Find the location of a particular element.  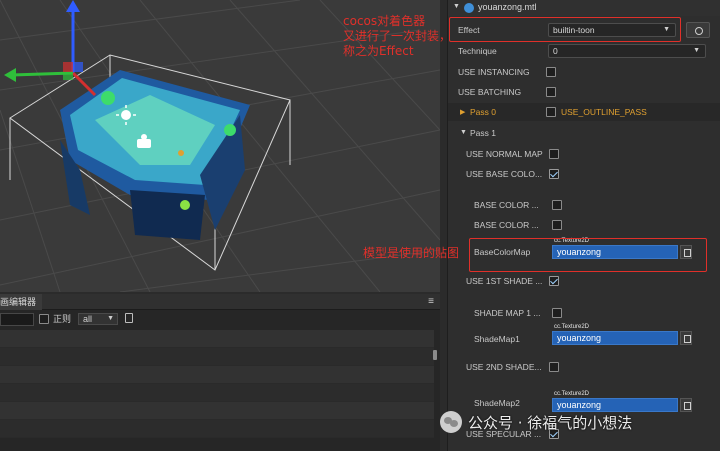

animation-editor-tab: 画编辑器 is located at coordinates (21, 302).